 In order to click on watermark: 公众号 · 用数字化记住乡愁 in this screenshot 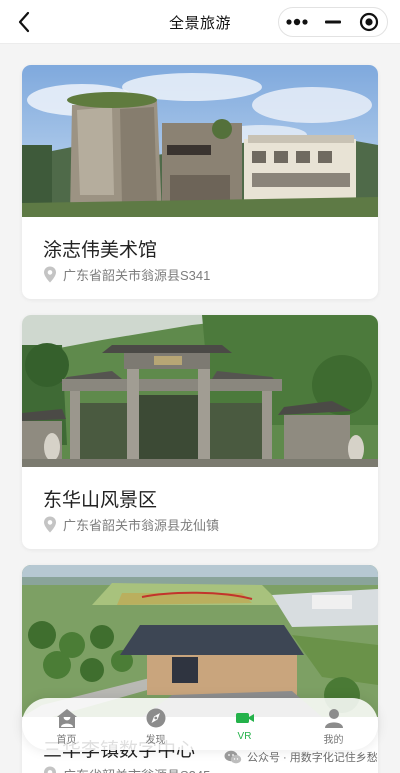, I will do `click(301, 757)`.